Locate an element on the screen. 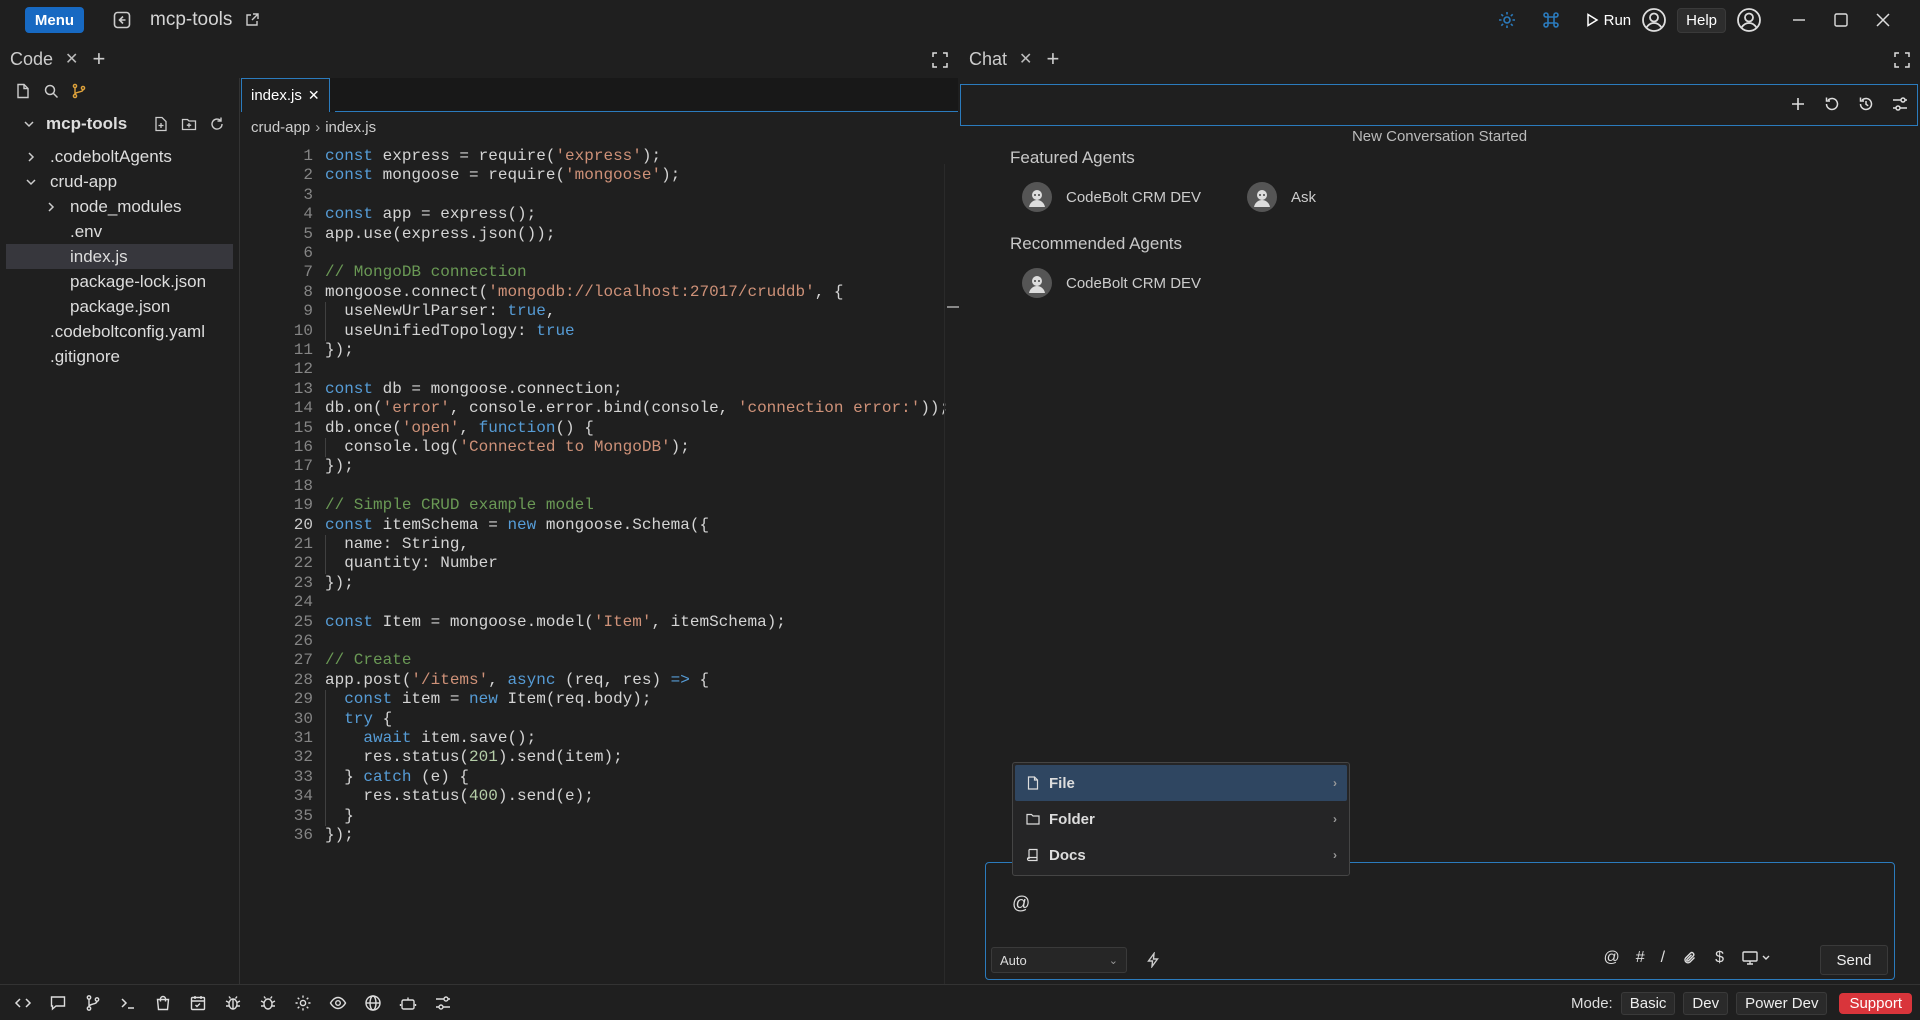  code-icon is located at coordinates (23, 1003).